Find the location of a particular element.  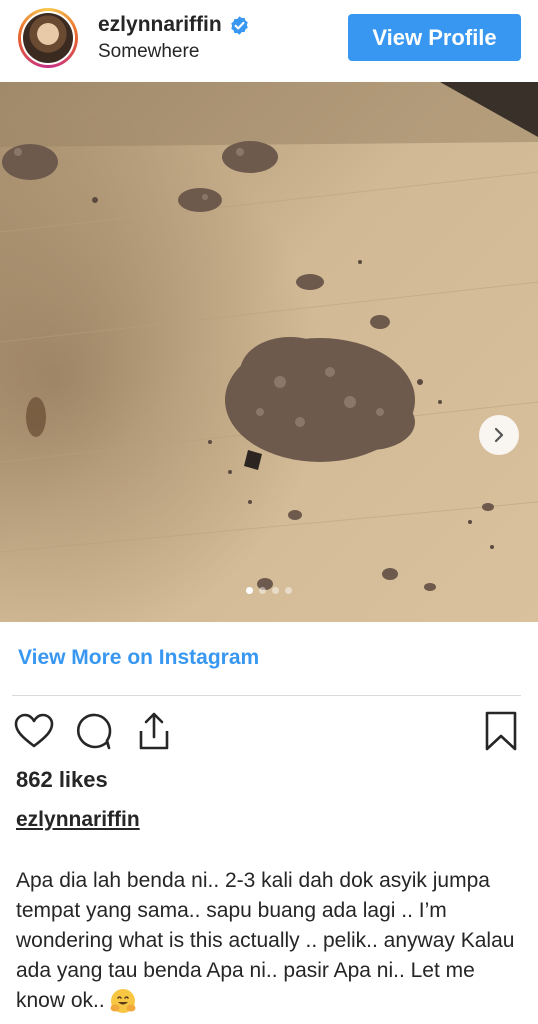

caption-username: ezlynnariffin is located at coordinates (78, 820).